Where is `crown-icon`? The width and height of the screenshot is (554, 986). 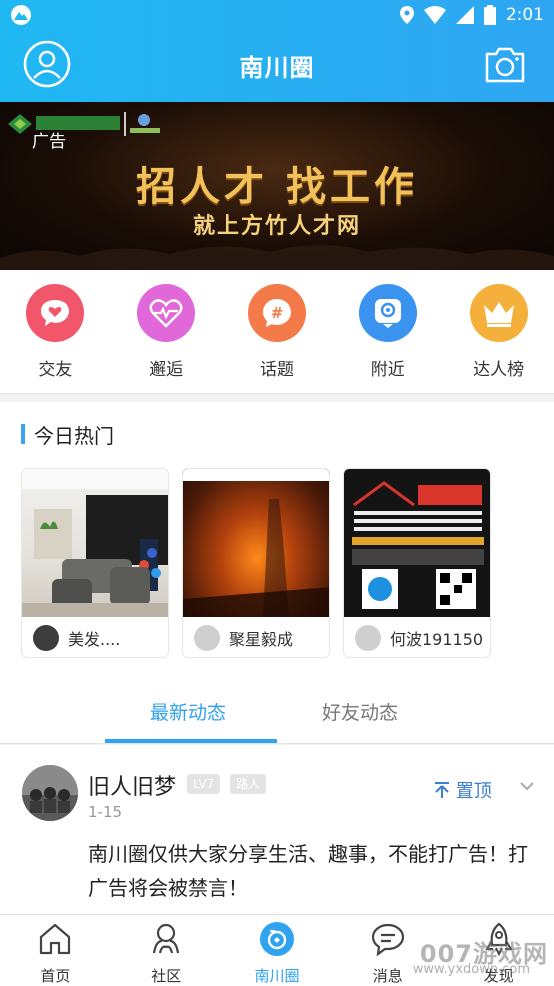 crown-icon is located at coordinates (498, 313).